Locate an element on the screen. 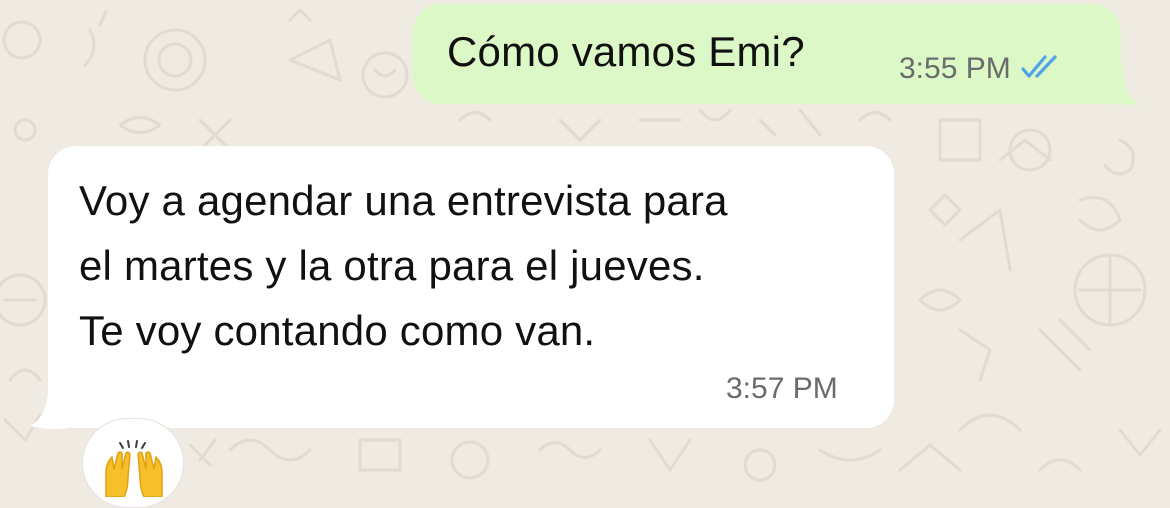 This screenshot has width=1170, height=508. double-check-read-icon is located at coordinates (1043, 69).